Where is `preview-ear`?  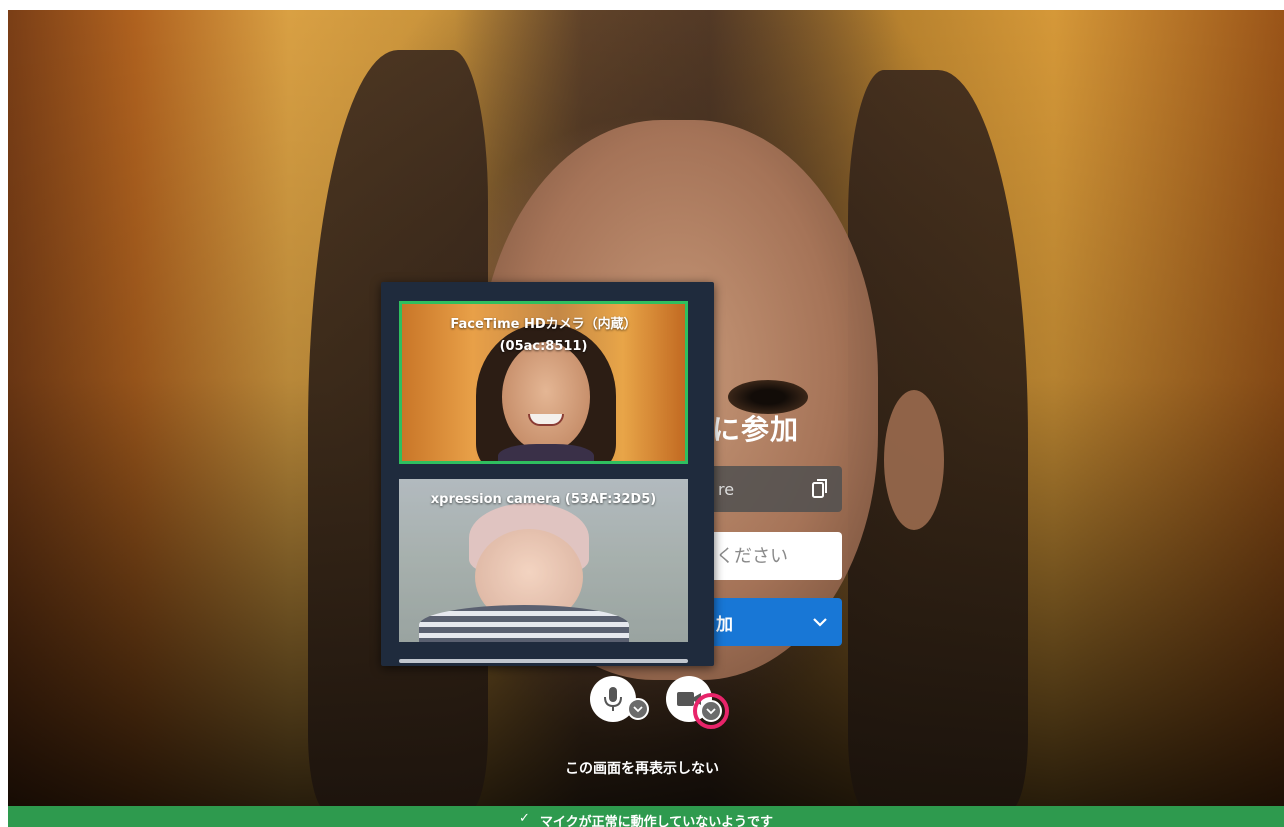
preview-ear is located at coordinates (914, 460).